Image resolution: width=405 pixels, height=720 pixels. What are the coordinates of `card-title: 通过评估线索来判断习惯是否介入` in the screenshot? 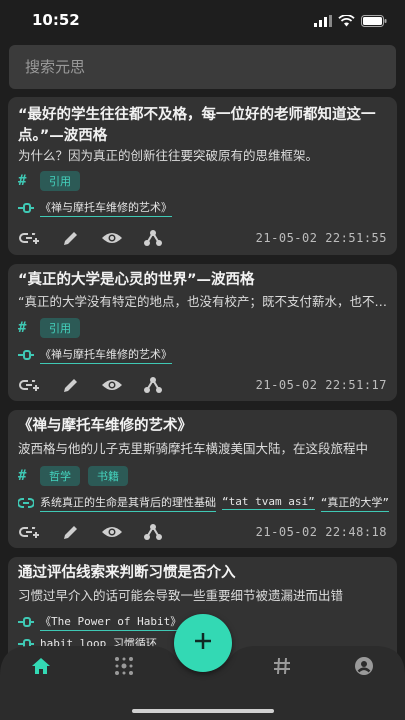 It's located at (127, 573).